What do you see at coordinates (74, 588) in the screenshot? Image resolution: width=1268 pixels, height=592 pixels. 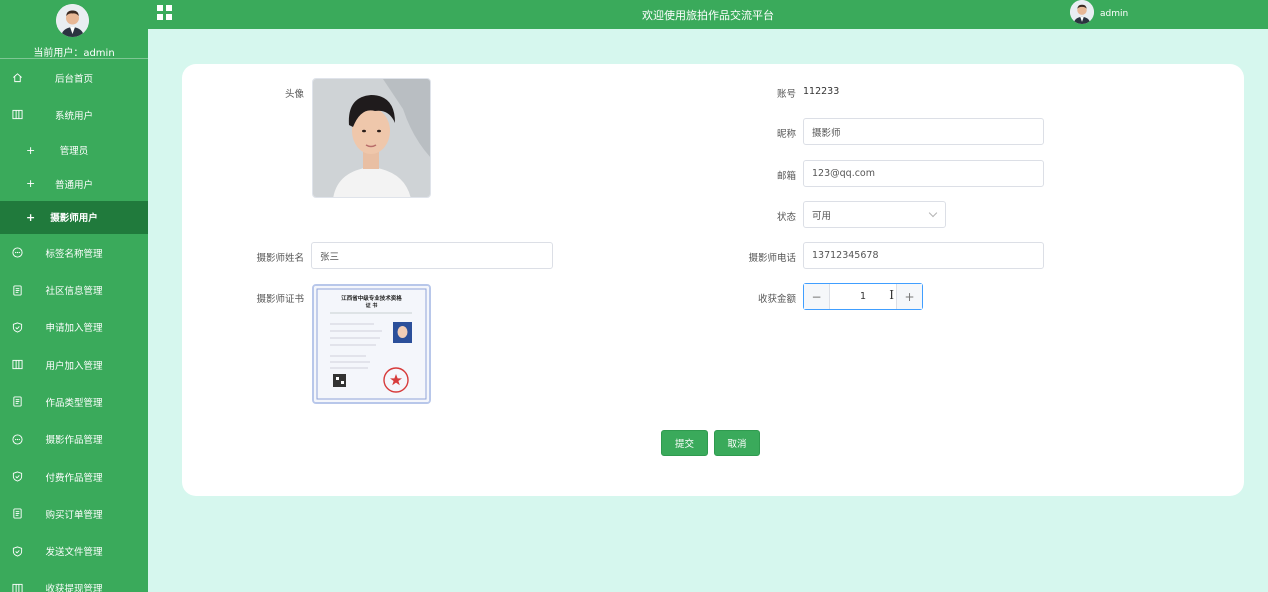 I see `sidebar-item-label: 收获提现管理` at bounding box center [74, 588].